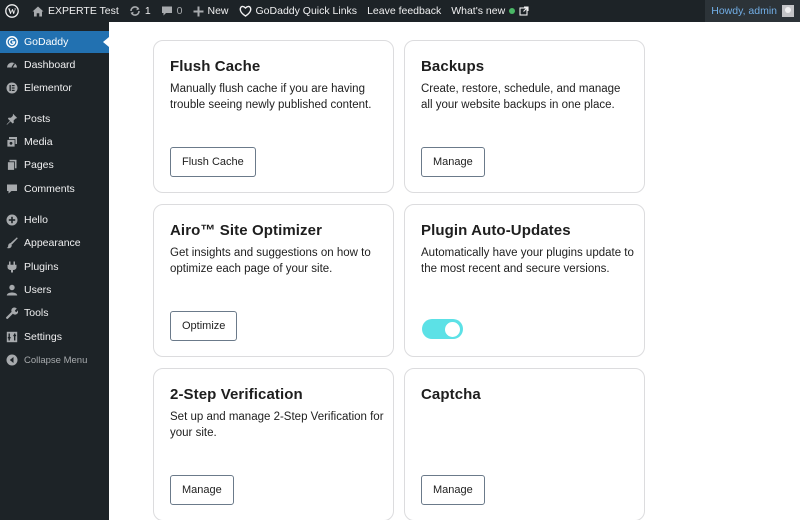  What do you see at coordinates (38, 11) in the screenshot?
I see `home-icon` at bounding box center [38, 11].